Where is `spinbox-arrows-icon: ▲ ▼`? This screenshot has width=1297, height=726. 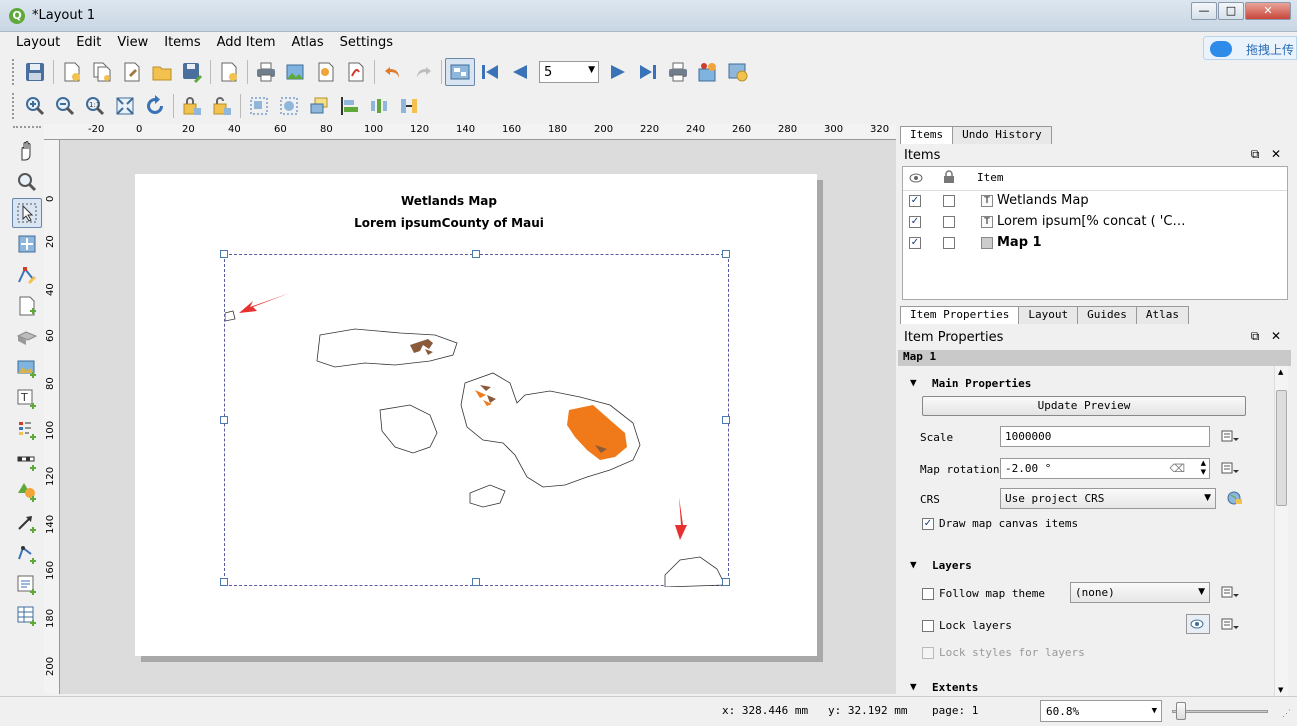 spinbox-arrows-icon: ▲ ▼ is located at coordinates (1203, 468).